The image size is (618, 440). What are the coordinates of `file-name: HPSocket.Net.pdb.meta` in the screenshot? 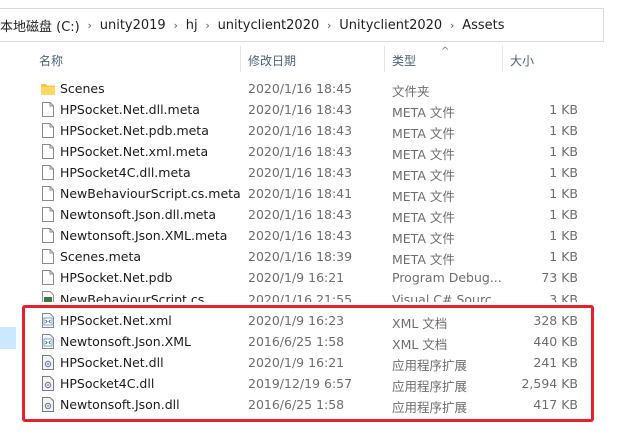 It's located at (134, 130).